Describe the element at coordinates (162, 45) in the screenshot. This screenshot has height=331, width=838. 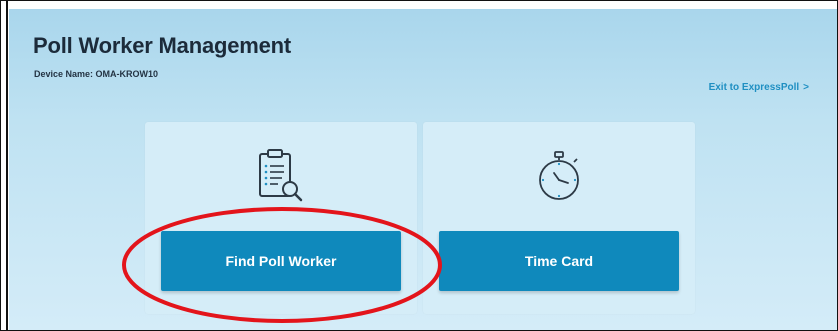
I see `page-title: Poll Worker Management` at that location.